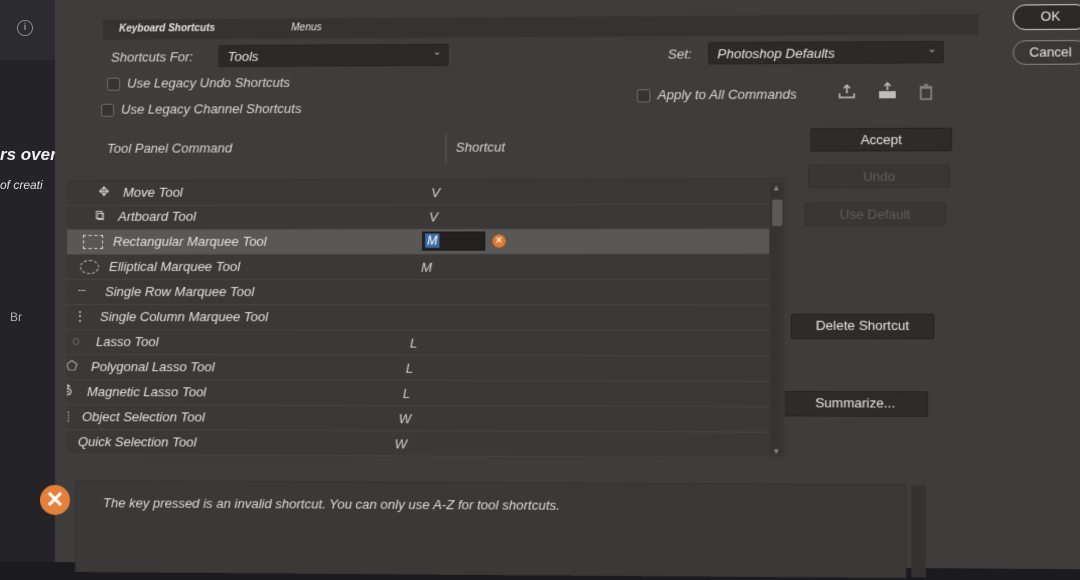  What do you see at coordinates (74, 366) in the screenshot?
I see `polygonal-lasso-icon: ⬠` at bounding box center [74, 366].